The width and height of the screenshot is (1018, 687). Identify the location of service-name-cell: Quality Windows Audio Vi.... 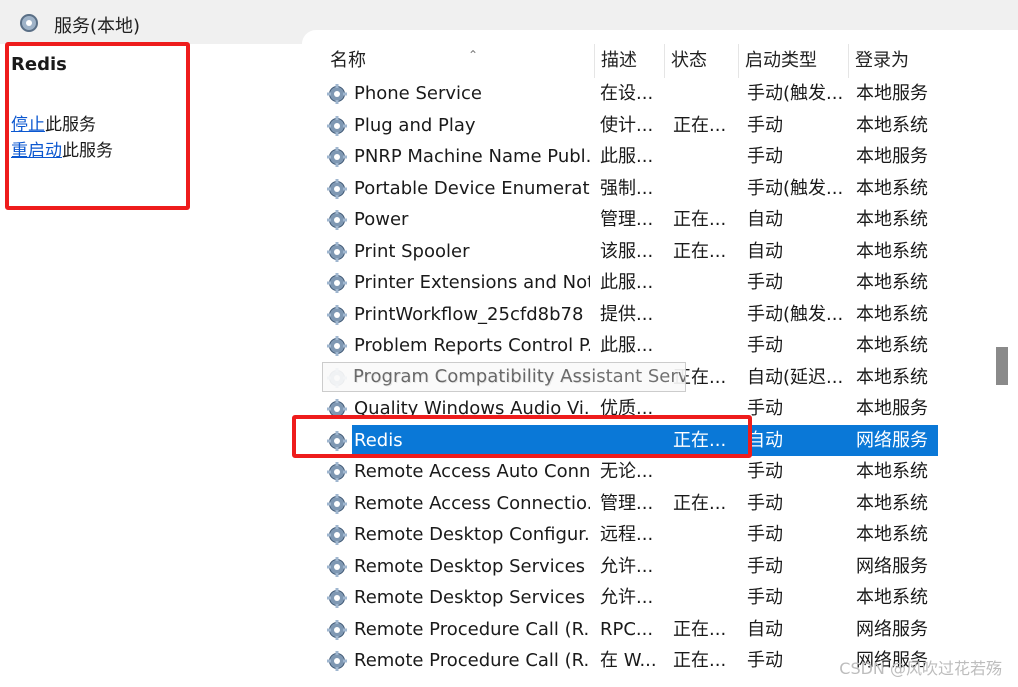
(472, 408).